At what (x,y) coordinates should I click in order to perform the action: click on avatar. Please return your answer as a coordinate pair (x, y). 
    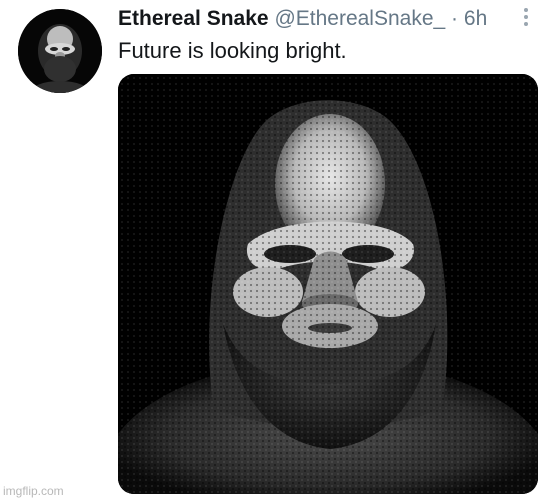
    Looking at the image, I should click on (60, 51).